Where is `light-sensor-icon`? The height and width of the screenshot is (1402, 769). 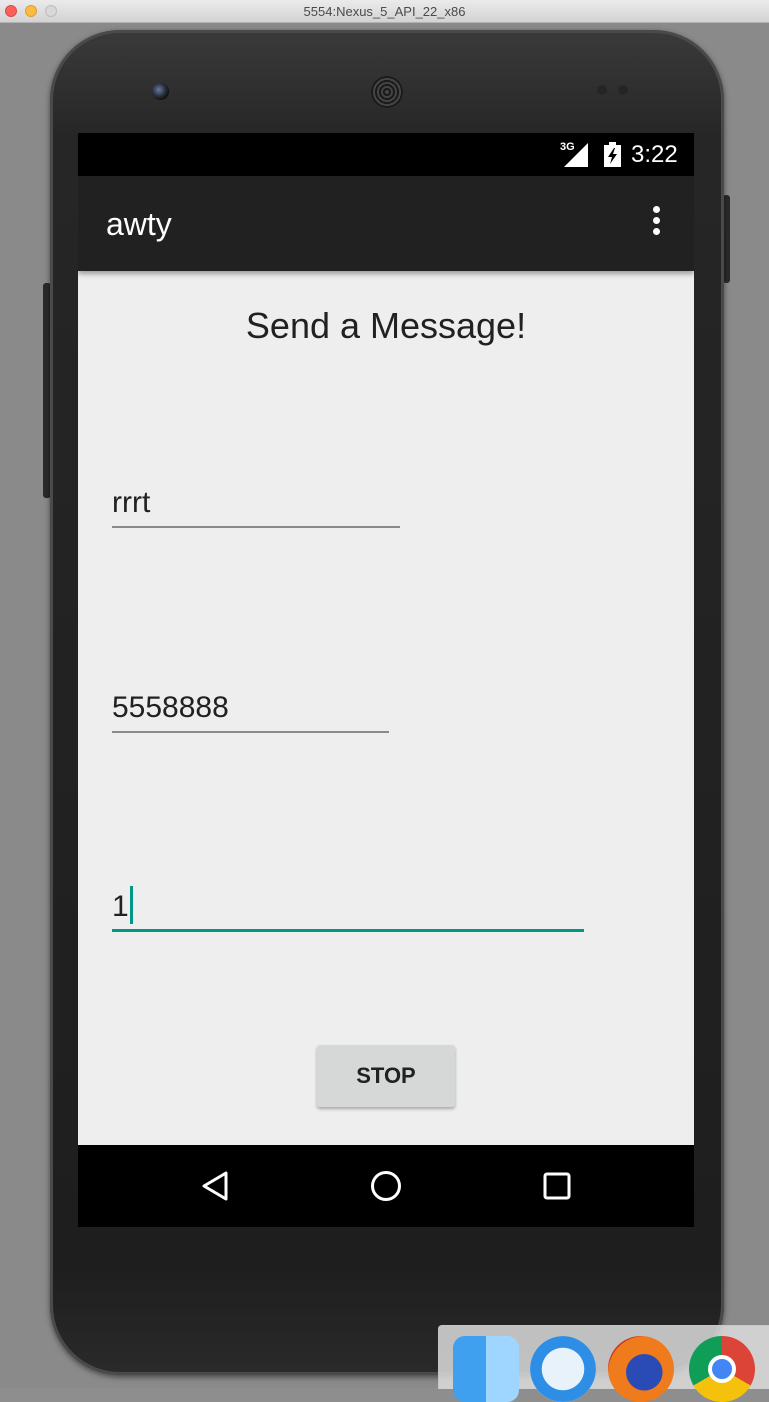
light-sensor-icon is located at coordinates (623, 90).